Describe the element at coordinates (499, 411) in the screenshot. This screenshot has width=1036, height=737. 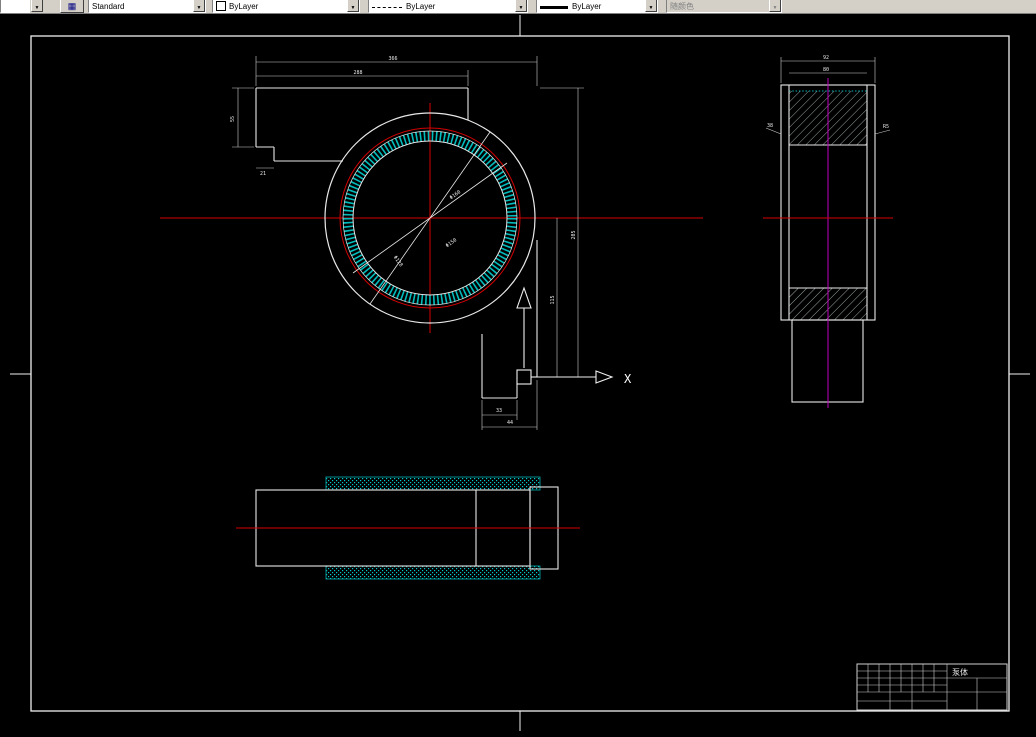
I see `dim-label-notch-width: 33` at that location.